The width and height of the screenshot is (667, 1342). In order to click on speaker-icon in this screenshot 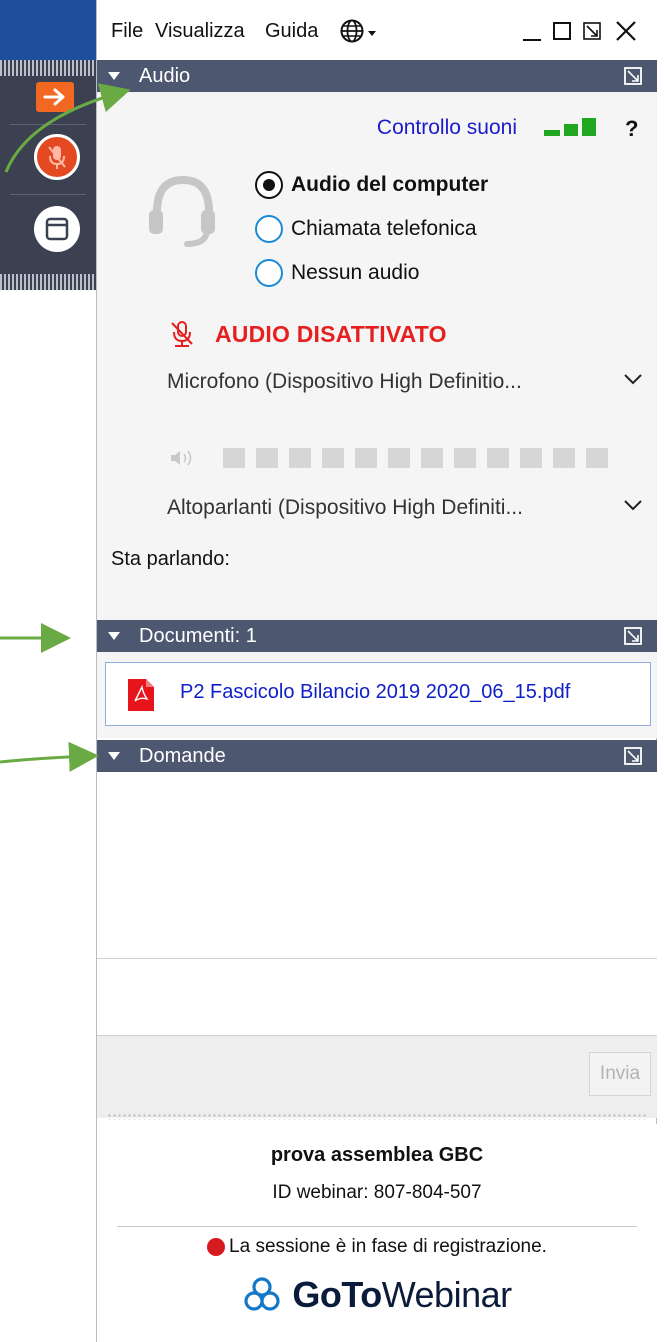, I will do `click(181, 458)`.